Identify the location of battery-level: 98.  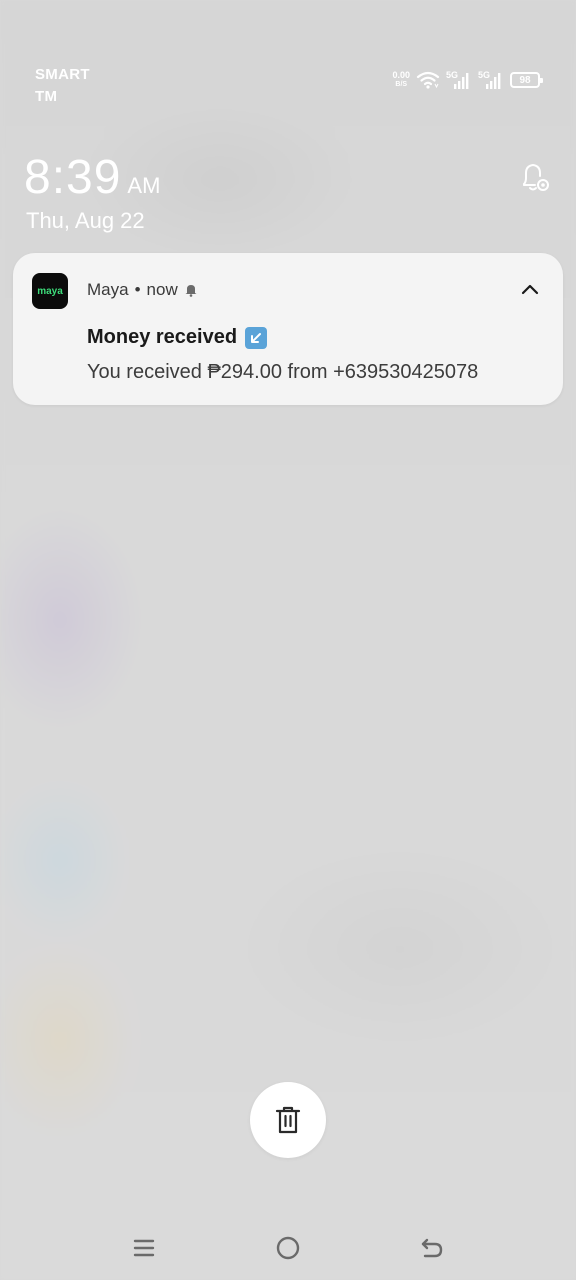
(525, 80).